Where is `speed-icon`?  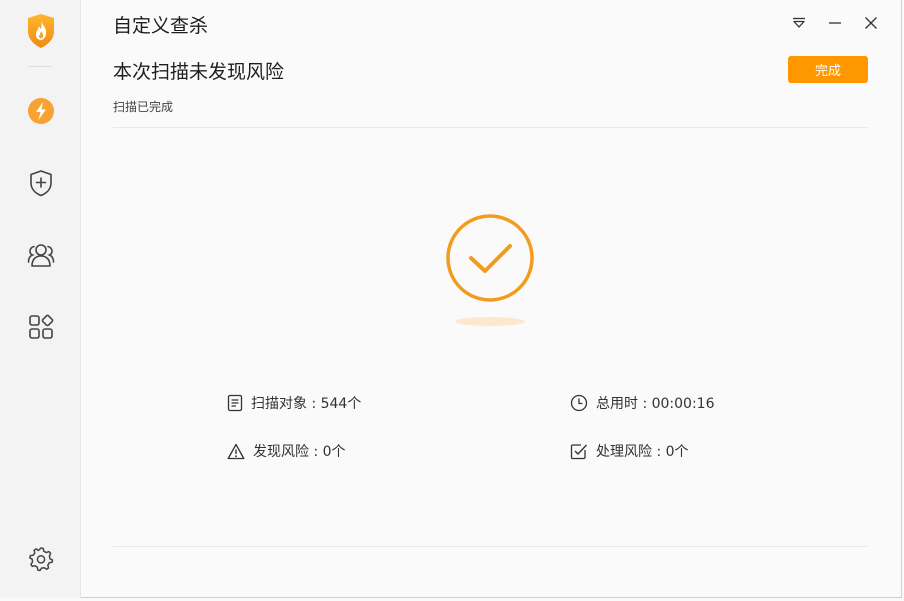
speed-icon is located at coordinates (41, 111).